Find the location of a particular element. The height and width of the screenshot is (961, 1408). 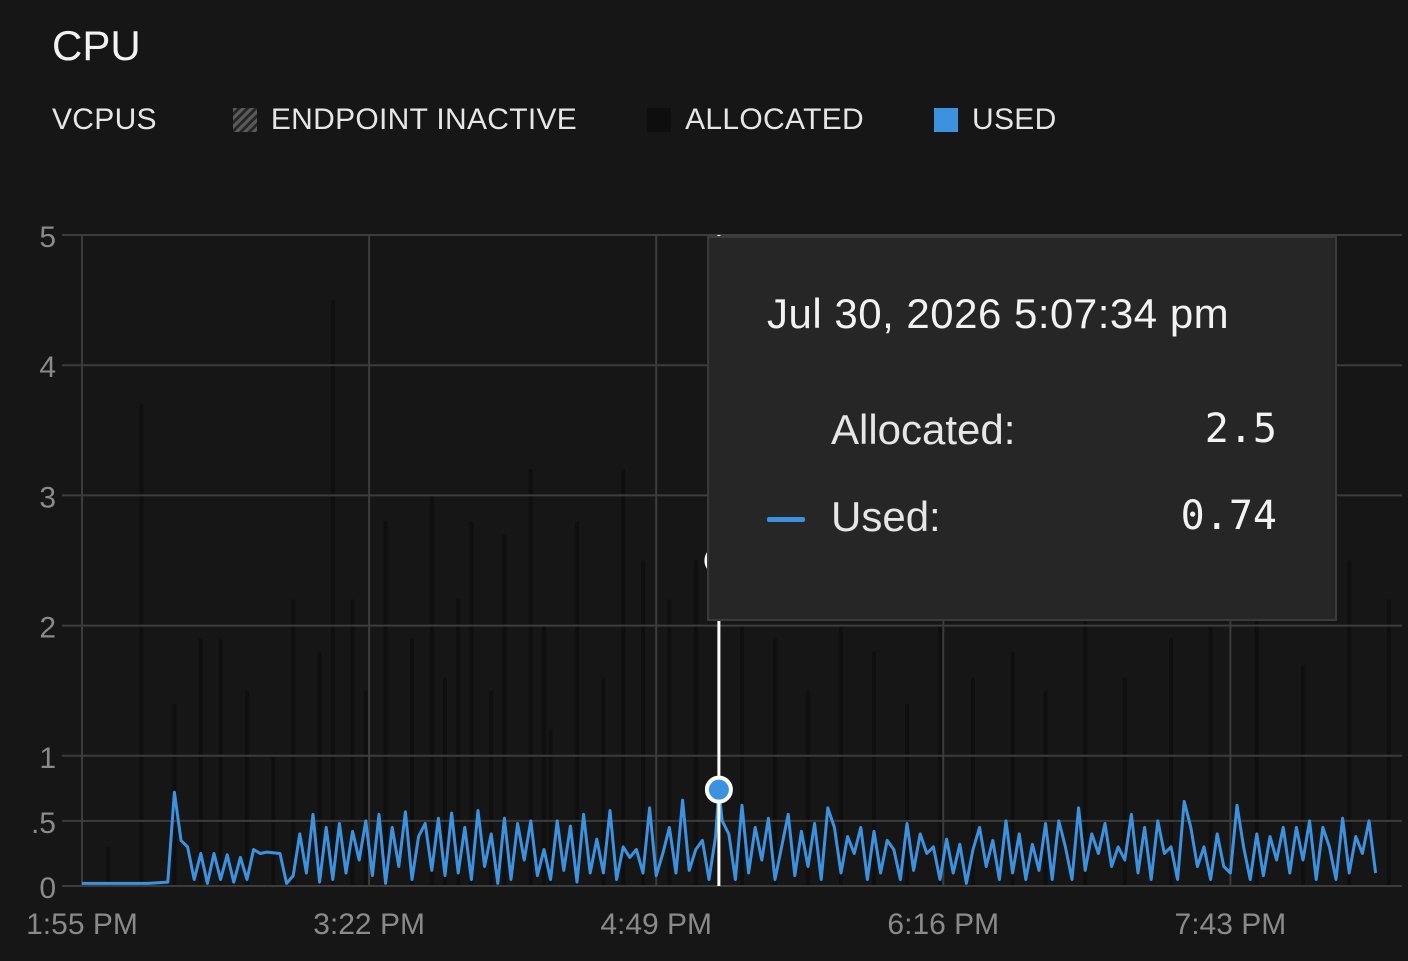

used-series-line is located at coordinates (730, 836).